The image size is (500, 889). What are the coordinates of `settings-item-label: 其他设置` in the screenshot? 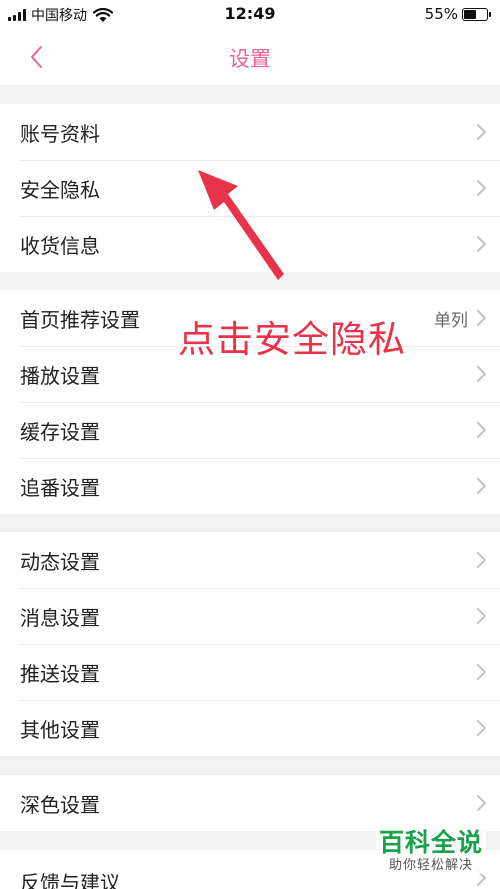 It's located at (60, 729).